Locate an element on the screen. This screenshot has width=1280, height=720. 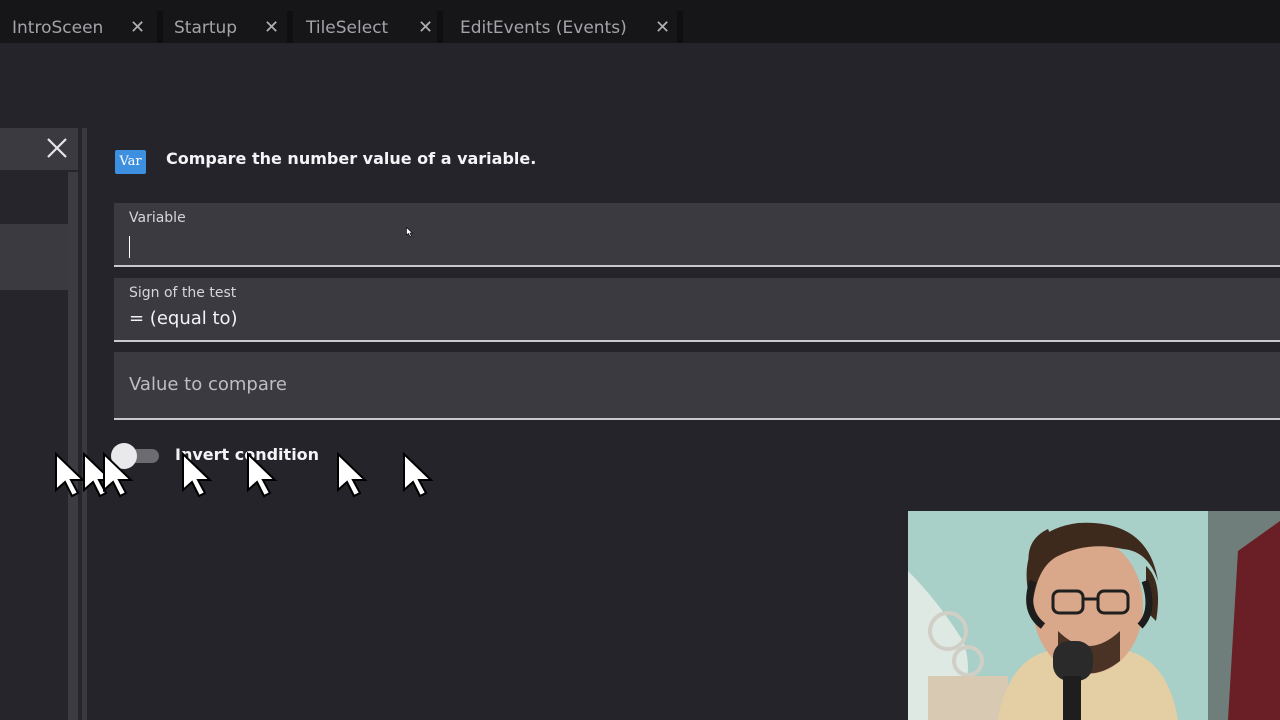
tab-editevents: EditEvents (Events) ✕ is located at coordinates (560, 28).